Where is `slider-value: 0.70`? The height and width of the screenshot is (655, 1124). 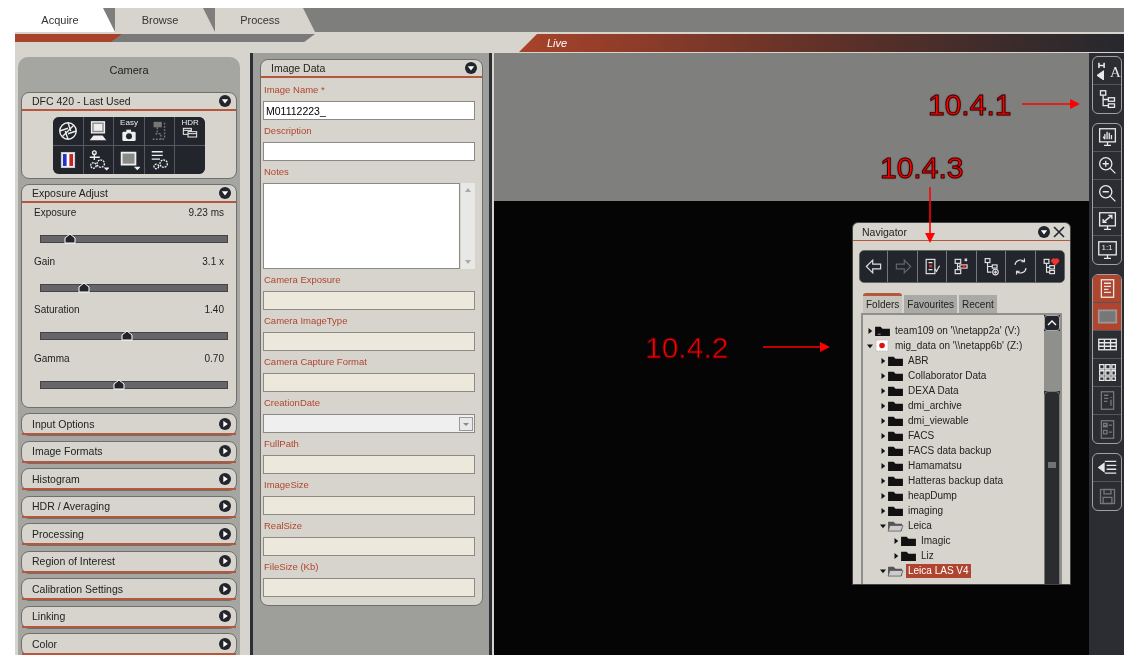 slider-value: 0.70 is located at coordinates (214, 358).